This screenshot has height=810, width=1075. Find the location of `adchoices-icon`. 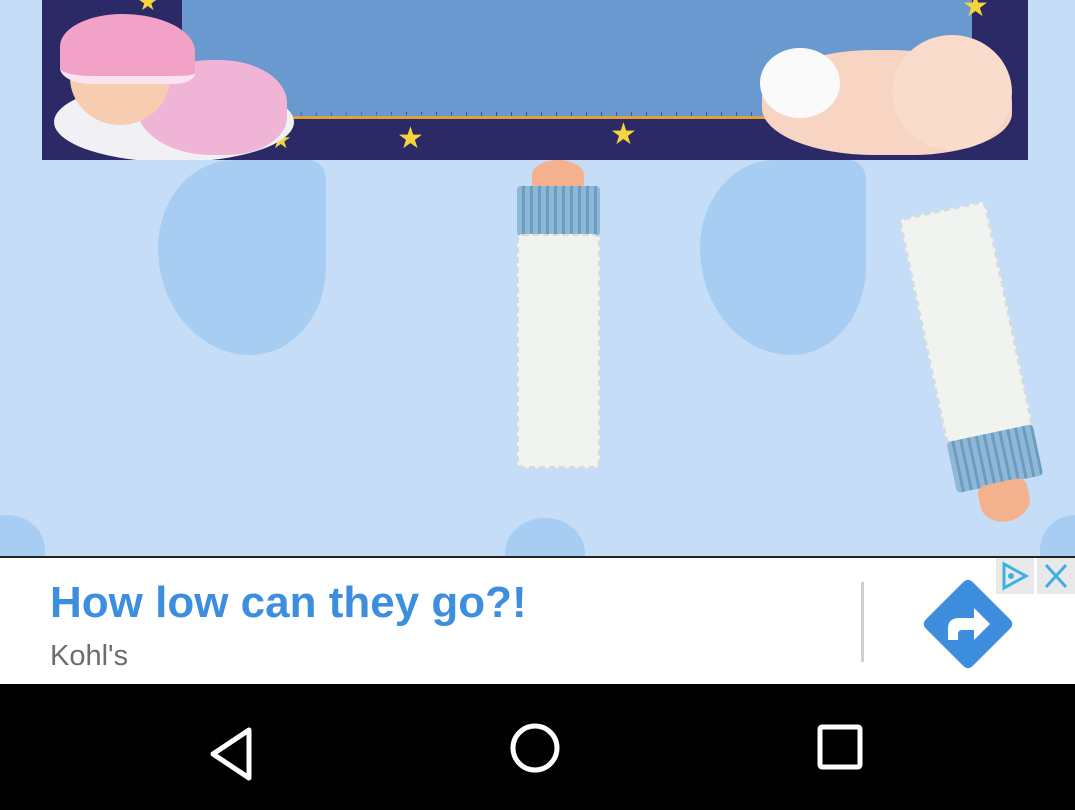

adchoices-icon is located at coordinates (1015, 576).